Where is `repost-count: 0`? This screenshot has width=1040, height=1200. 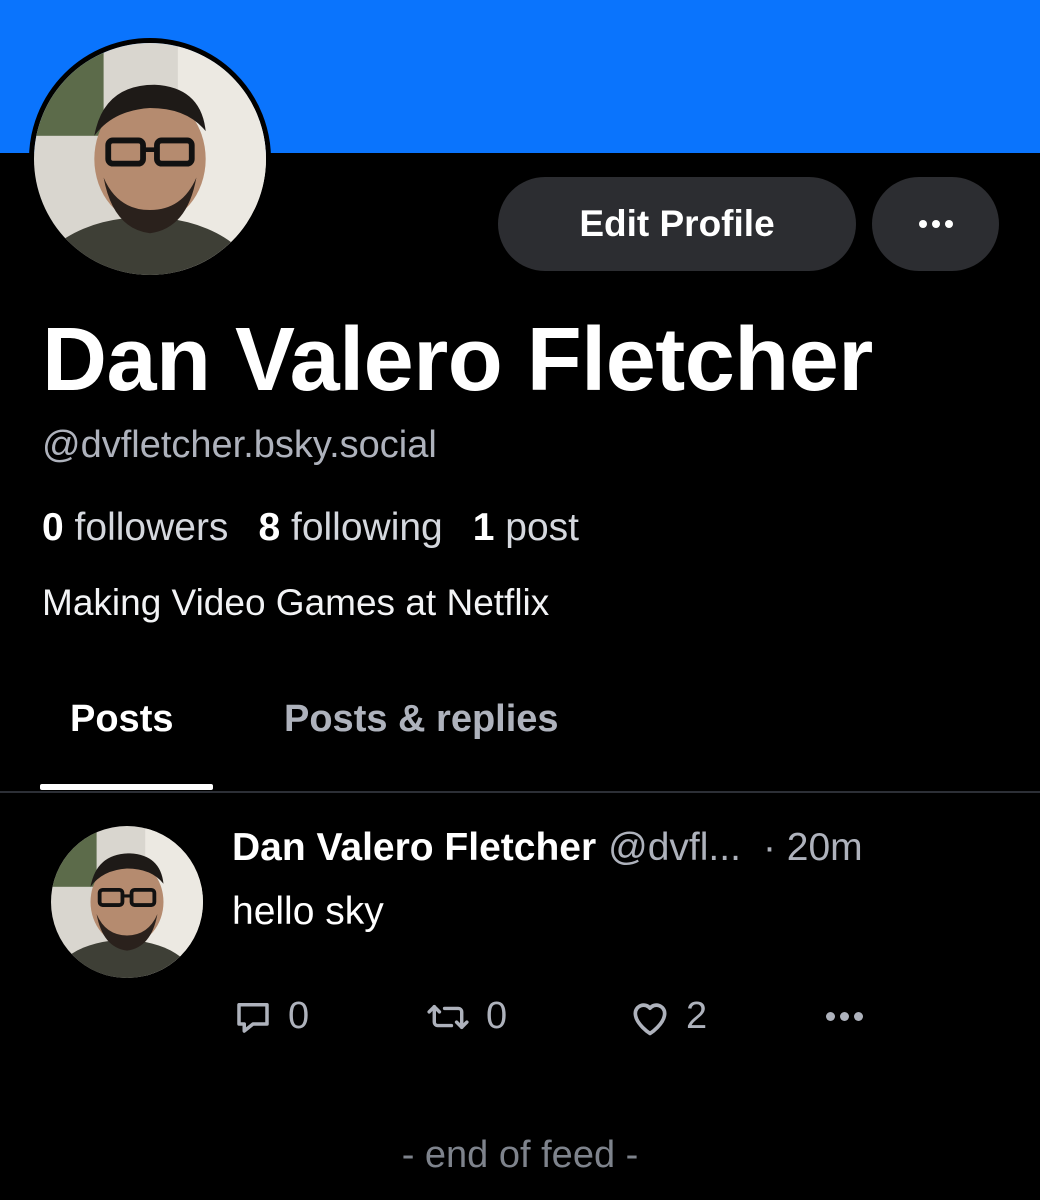 repost-count: 0 is located at coordinates (497, 1016).